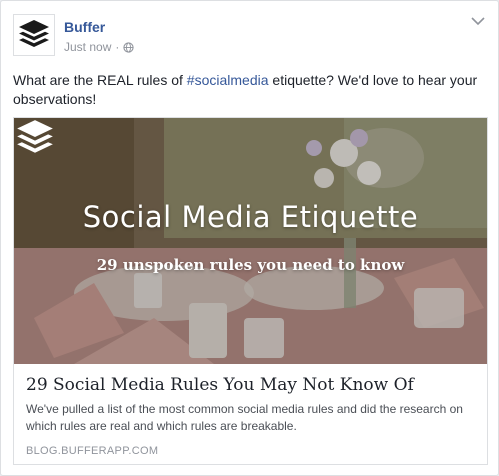 This screenshot has width=499, height=476. Describe the element at coordinates (128, 47) in the screenshot. I see `globe-icon` at that location.